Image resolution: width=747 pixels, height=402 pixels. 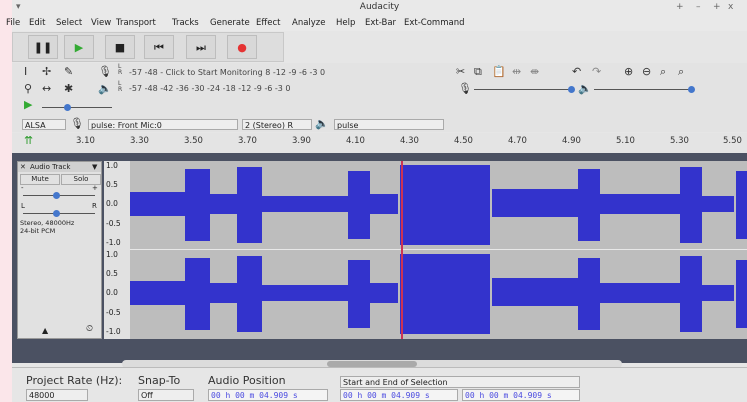 What do you see at coordinates (268, 23) in the screenshot?
I see `menu-effect: Effect` at bounding box center [268, 23].